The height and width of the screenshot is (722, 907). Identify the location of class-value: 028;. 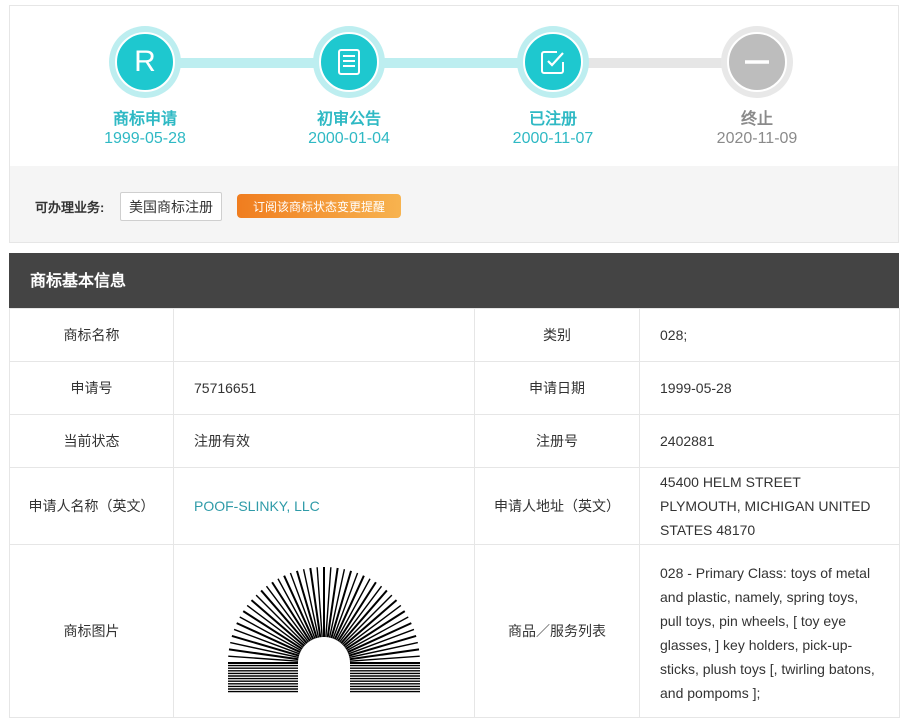
(769, 335).